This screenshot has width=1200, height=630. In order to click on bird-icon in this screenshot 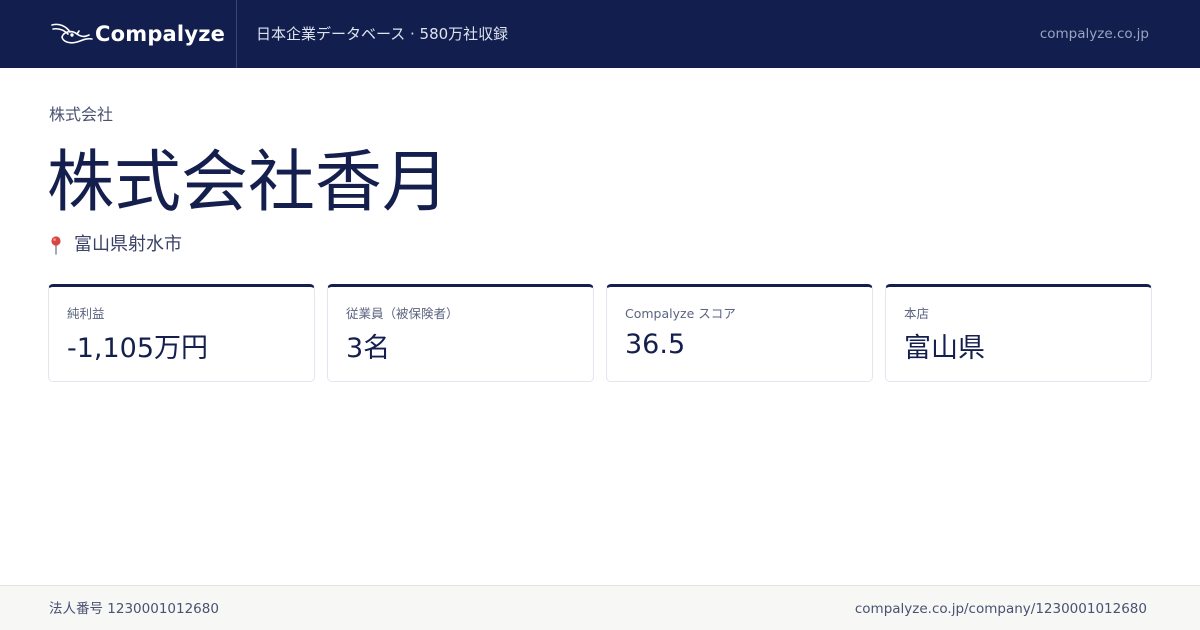, I will do `click(72, 33)`.